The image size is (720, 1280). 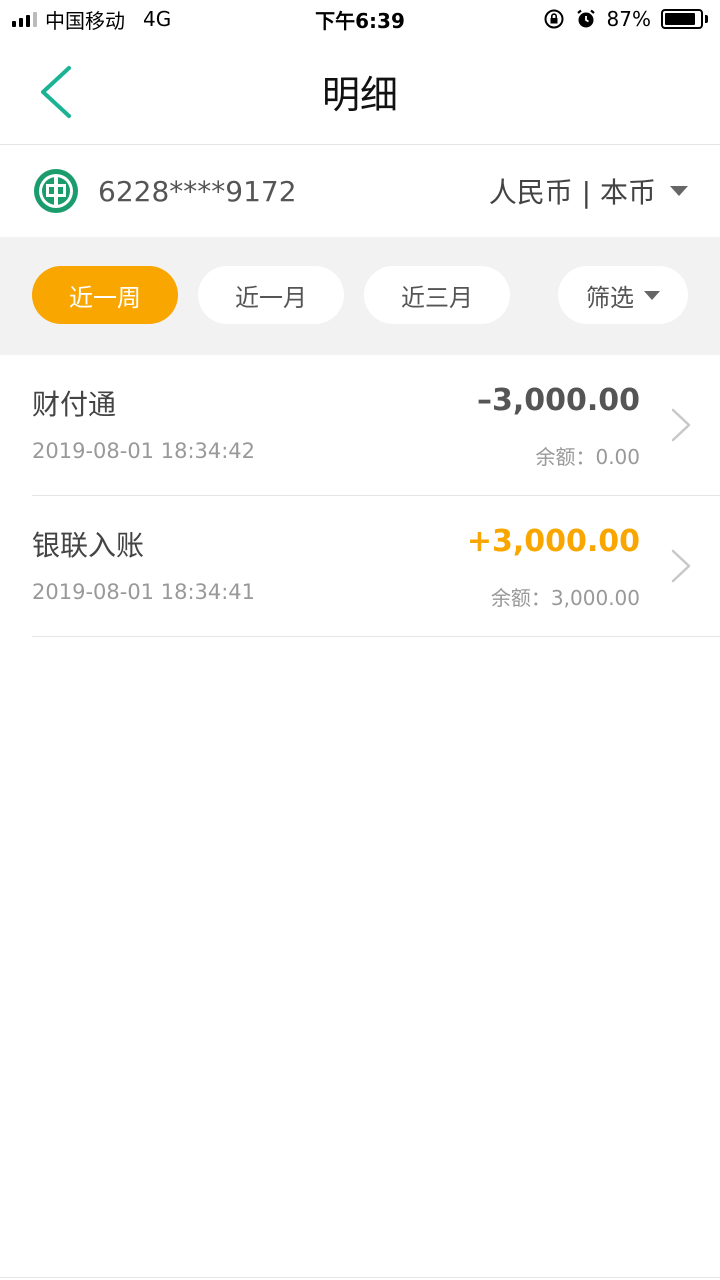 I want to click on battery-icon, so click(x=684, y=19).